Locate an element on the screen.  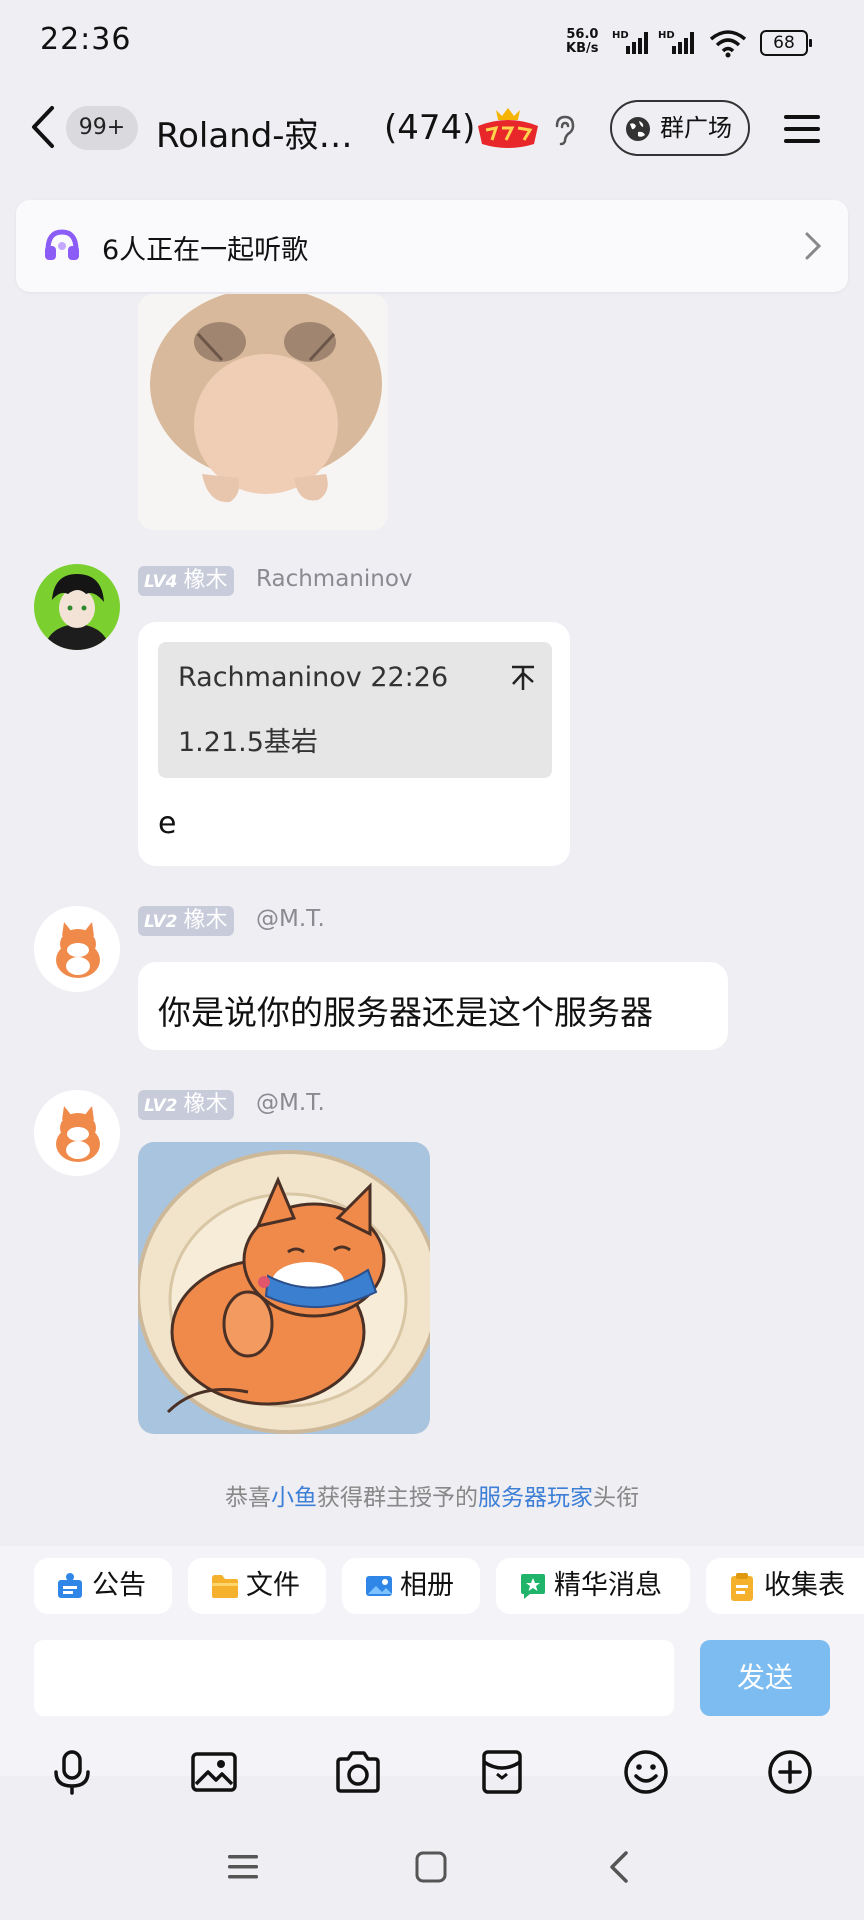
user-link: 小鱼 is located at coordinates (294, 1498).